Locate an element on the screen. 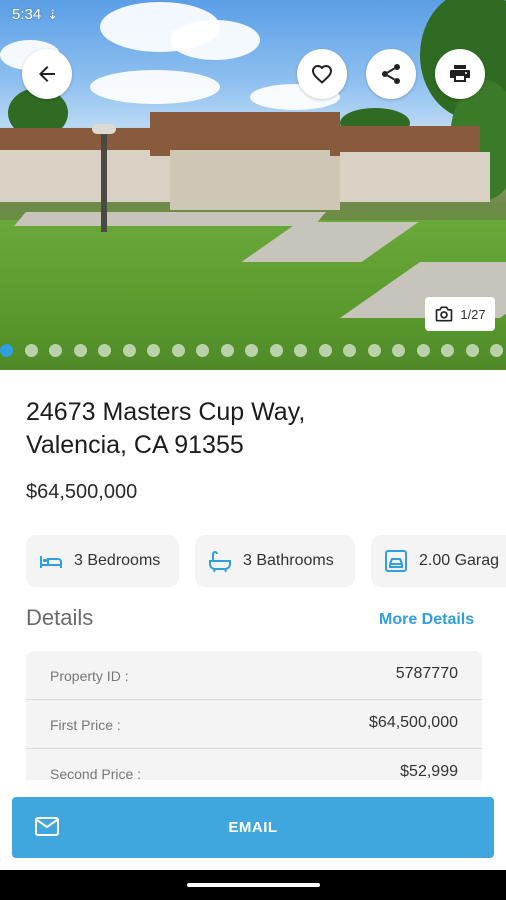 This screenshot has height=900, width=506. status-time: 5:34 is located at coordinates (27, 14).